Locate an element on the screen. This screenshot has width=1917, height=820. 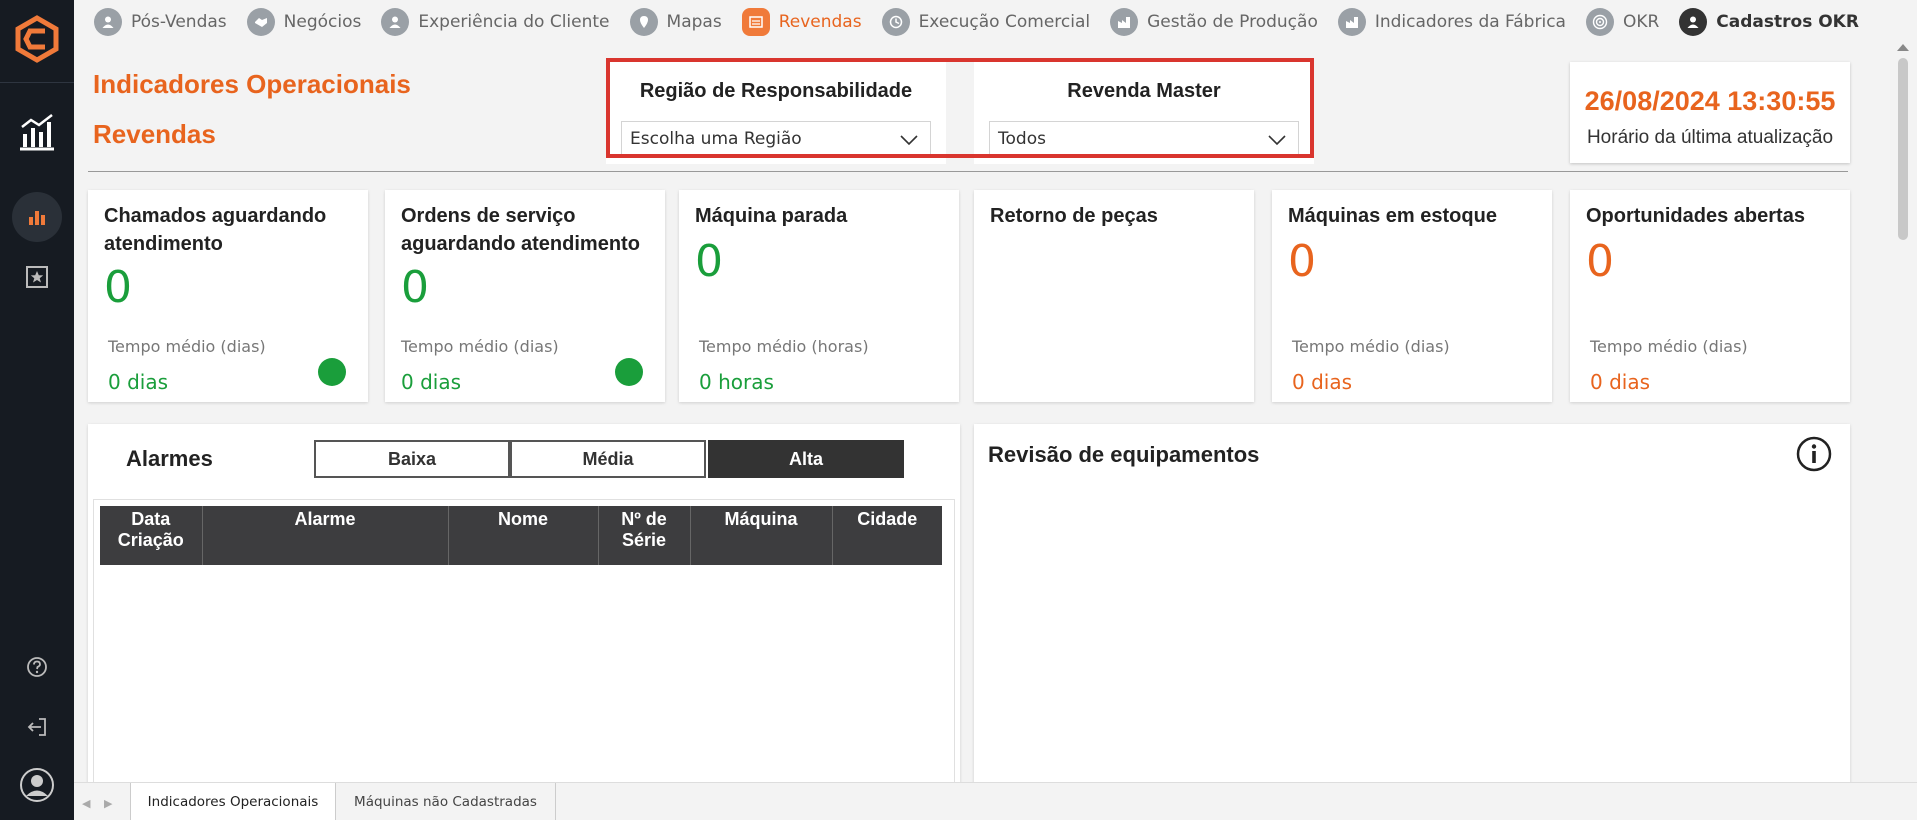
info-icon is located at coordinates (1814, 454).